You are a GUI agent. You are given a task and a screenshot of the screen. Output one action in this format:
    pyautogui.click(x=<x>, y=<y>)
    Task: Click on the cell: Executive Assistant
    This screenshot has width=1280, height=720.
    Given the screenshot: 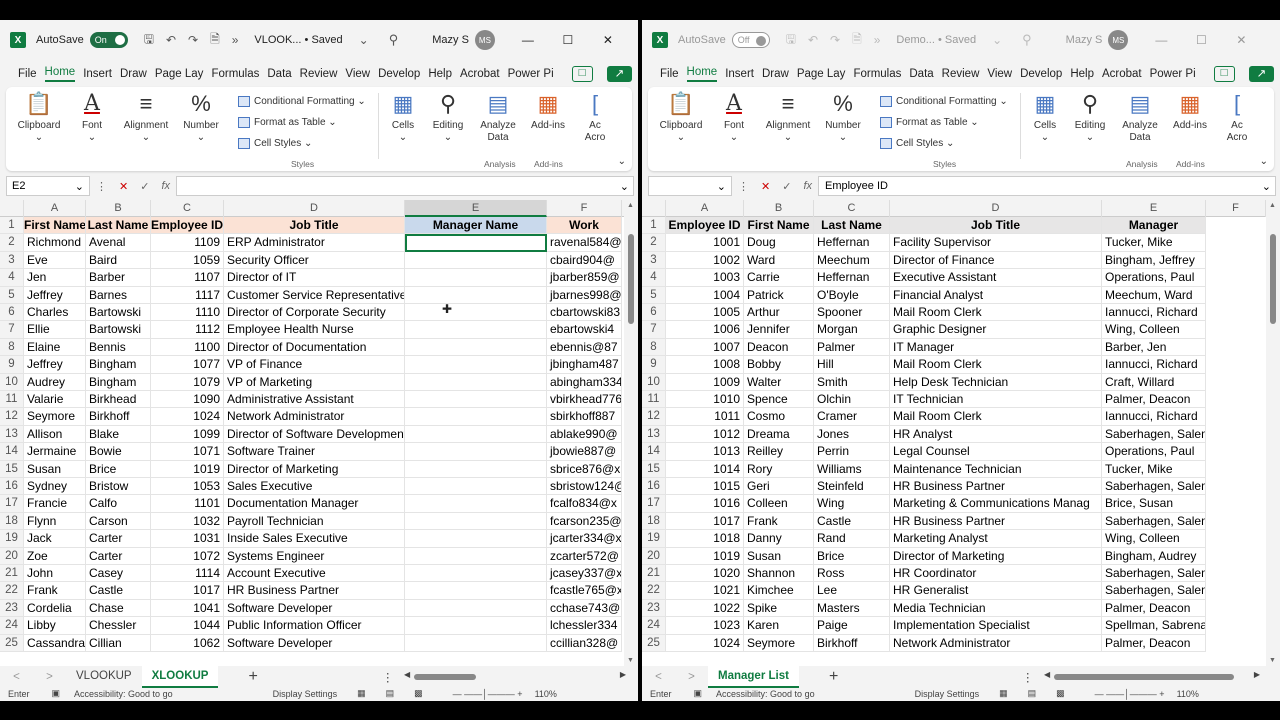 What is the action you would take?
    pyautogui.click(x=996, y=277)
    